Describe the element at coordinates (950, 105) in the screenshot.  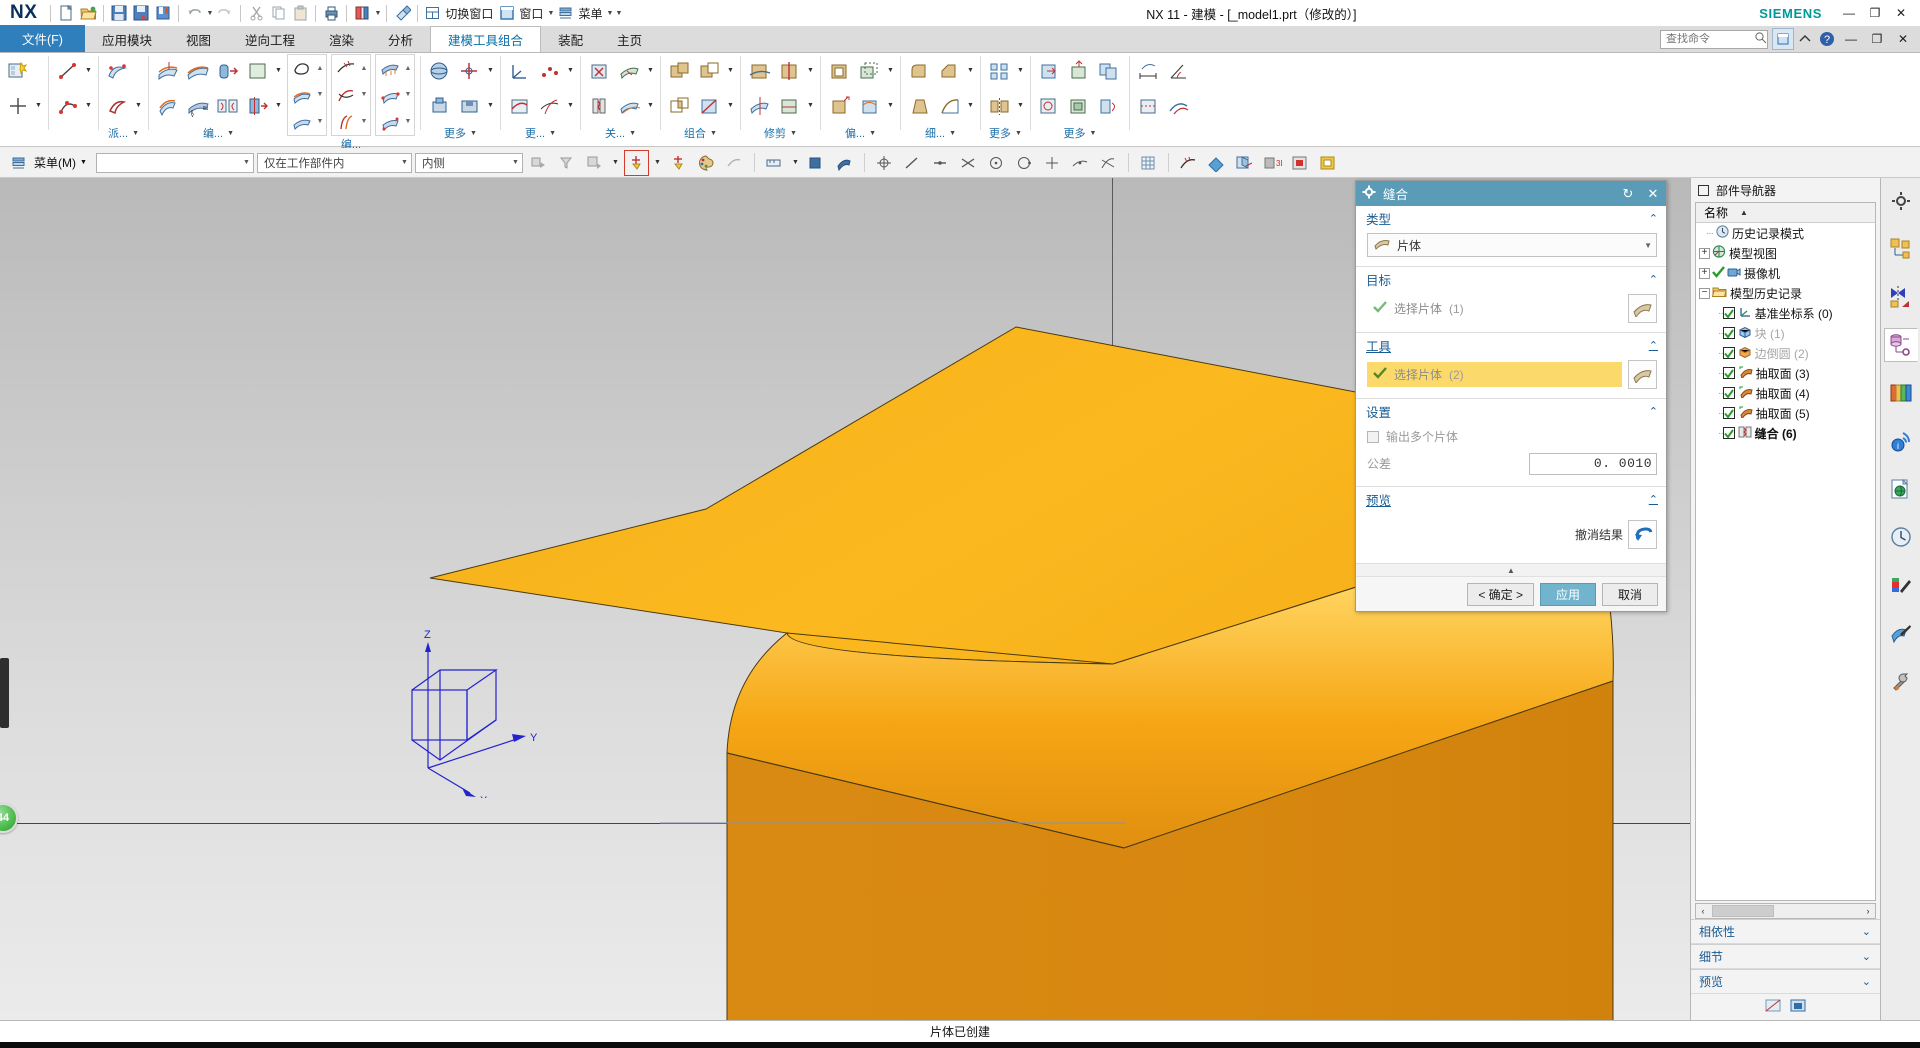
I see `face-blend-icon` at that location.